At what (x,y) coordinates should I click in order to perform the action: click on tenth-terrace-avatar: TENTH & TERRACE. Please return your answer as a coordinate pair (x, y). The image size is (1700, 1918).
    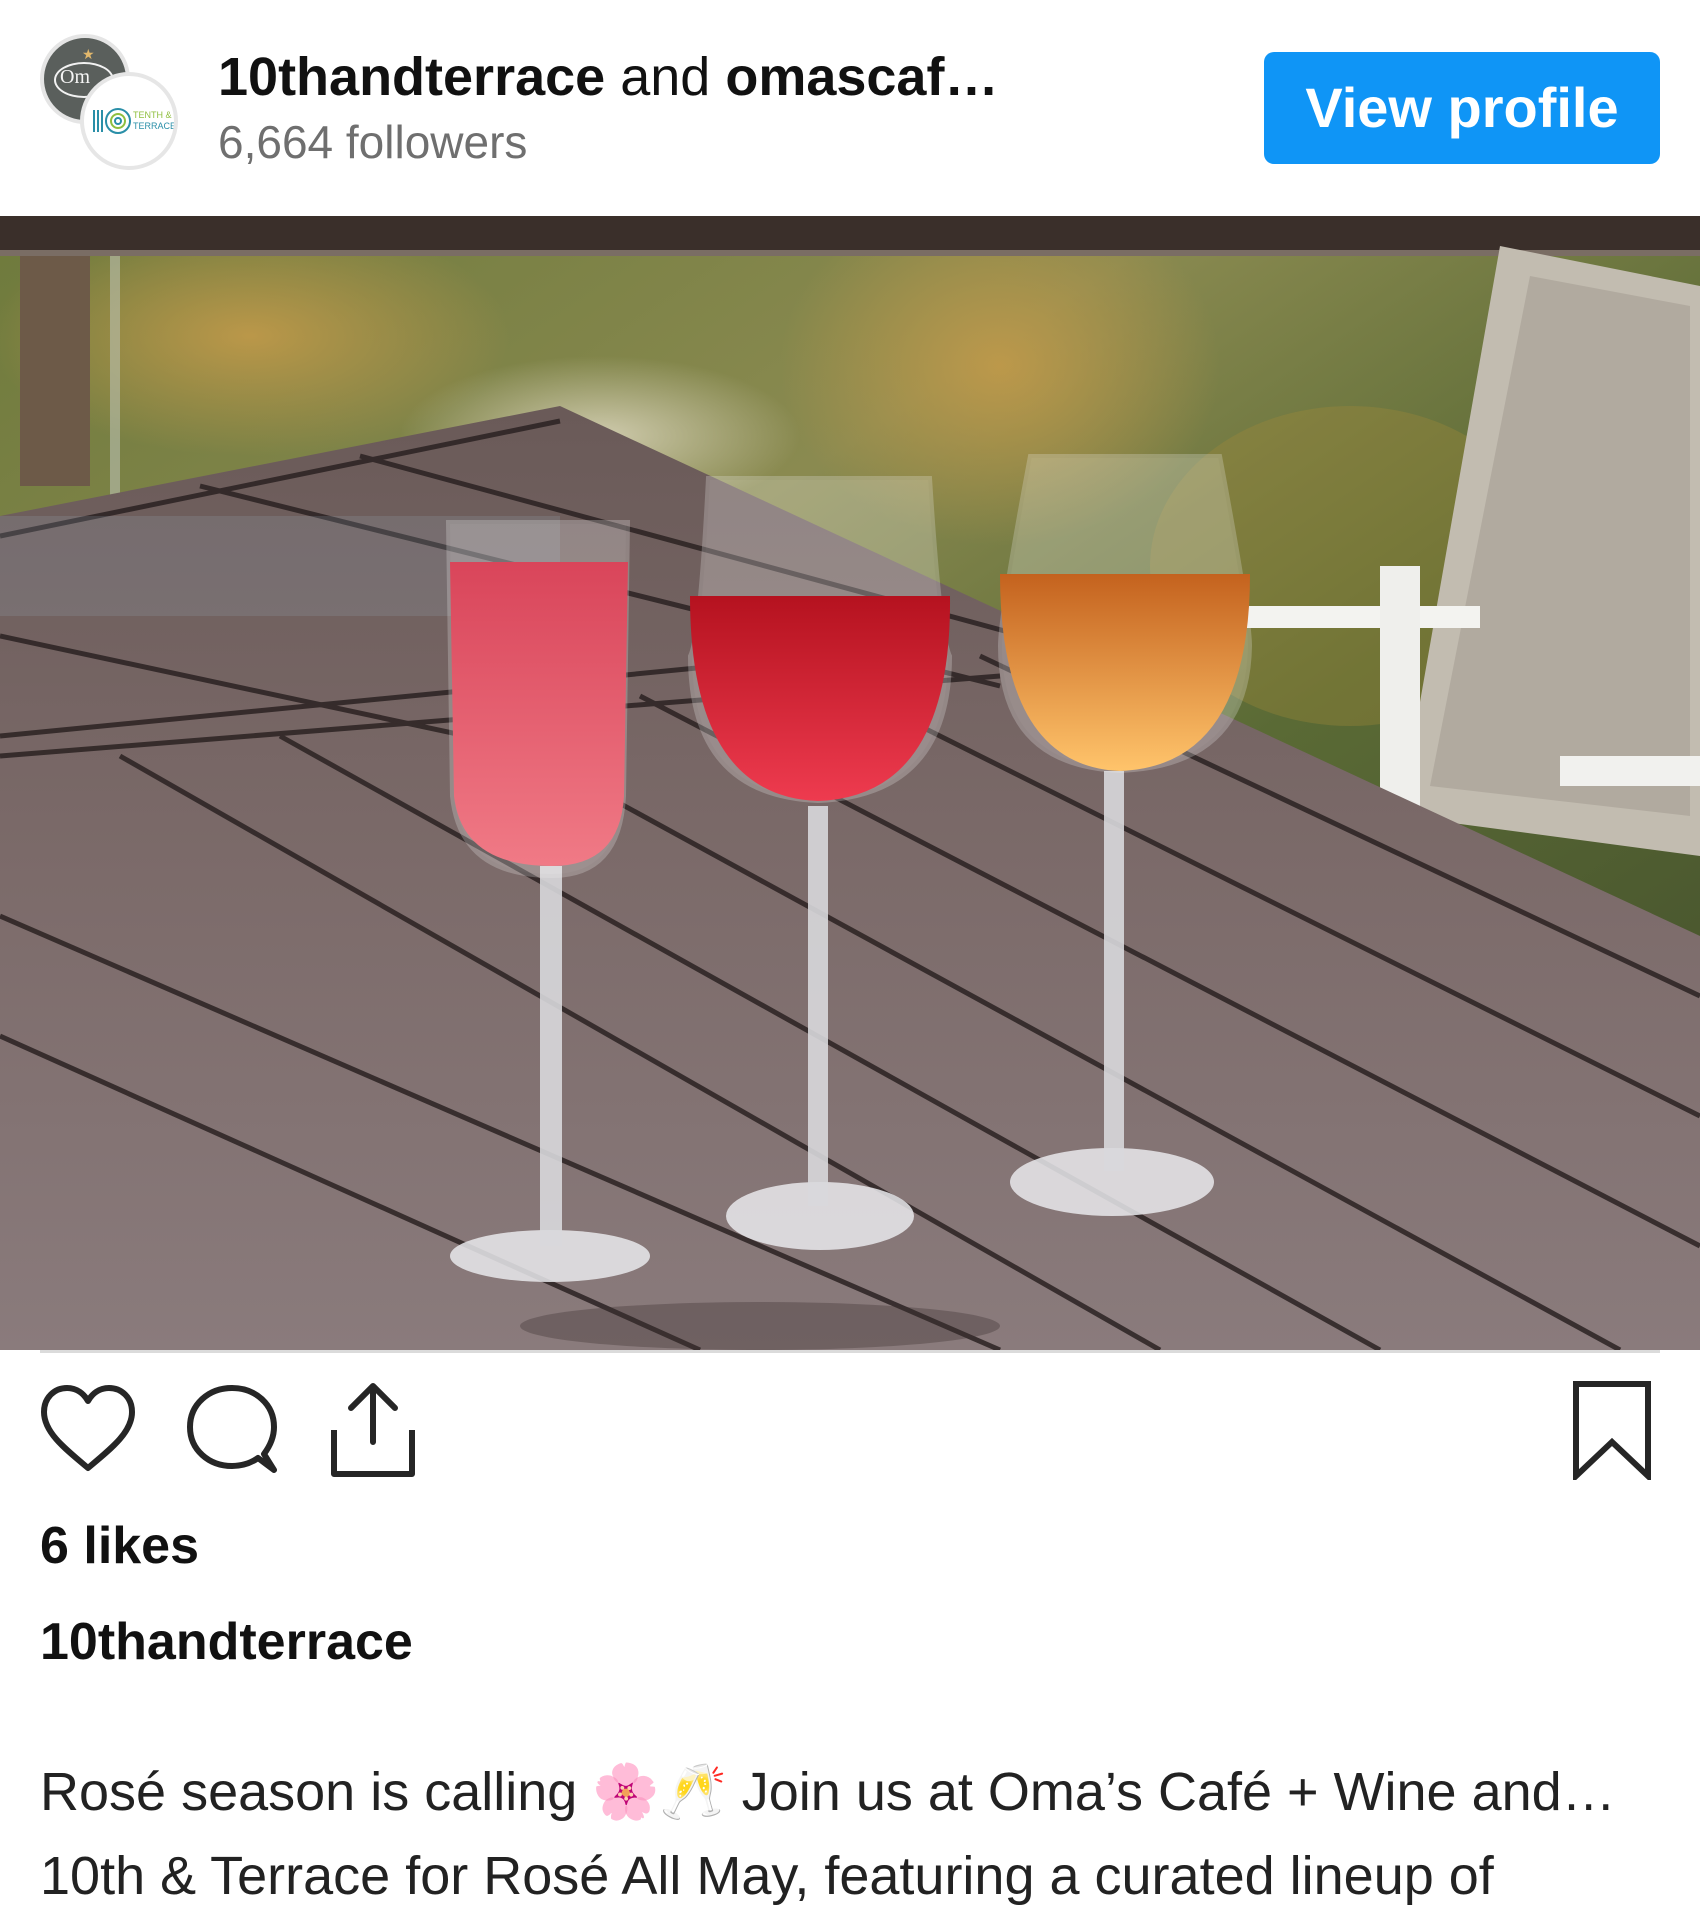
    Looking at the image, I should click on (129, 121).